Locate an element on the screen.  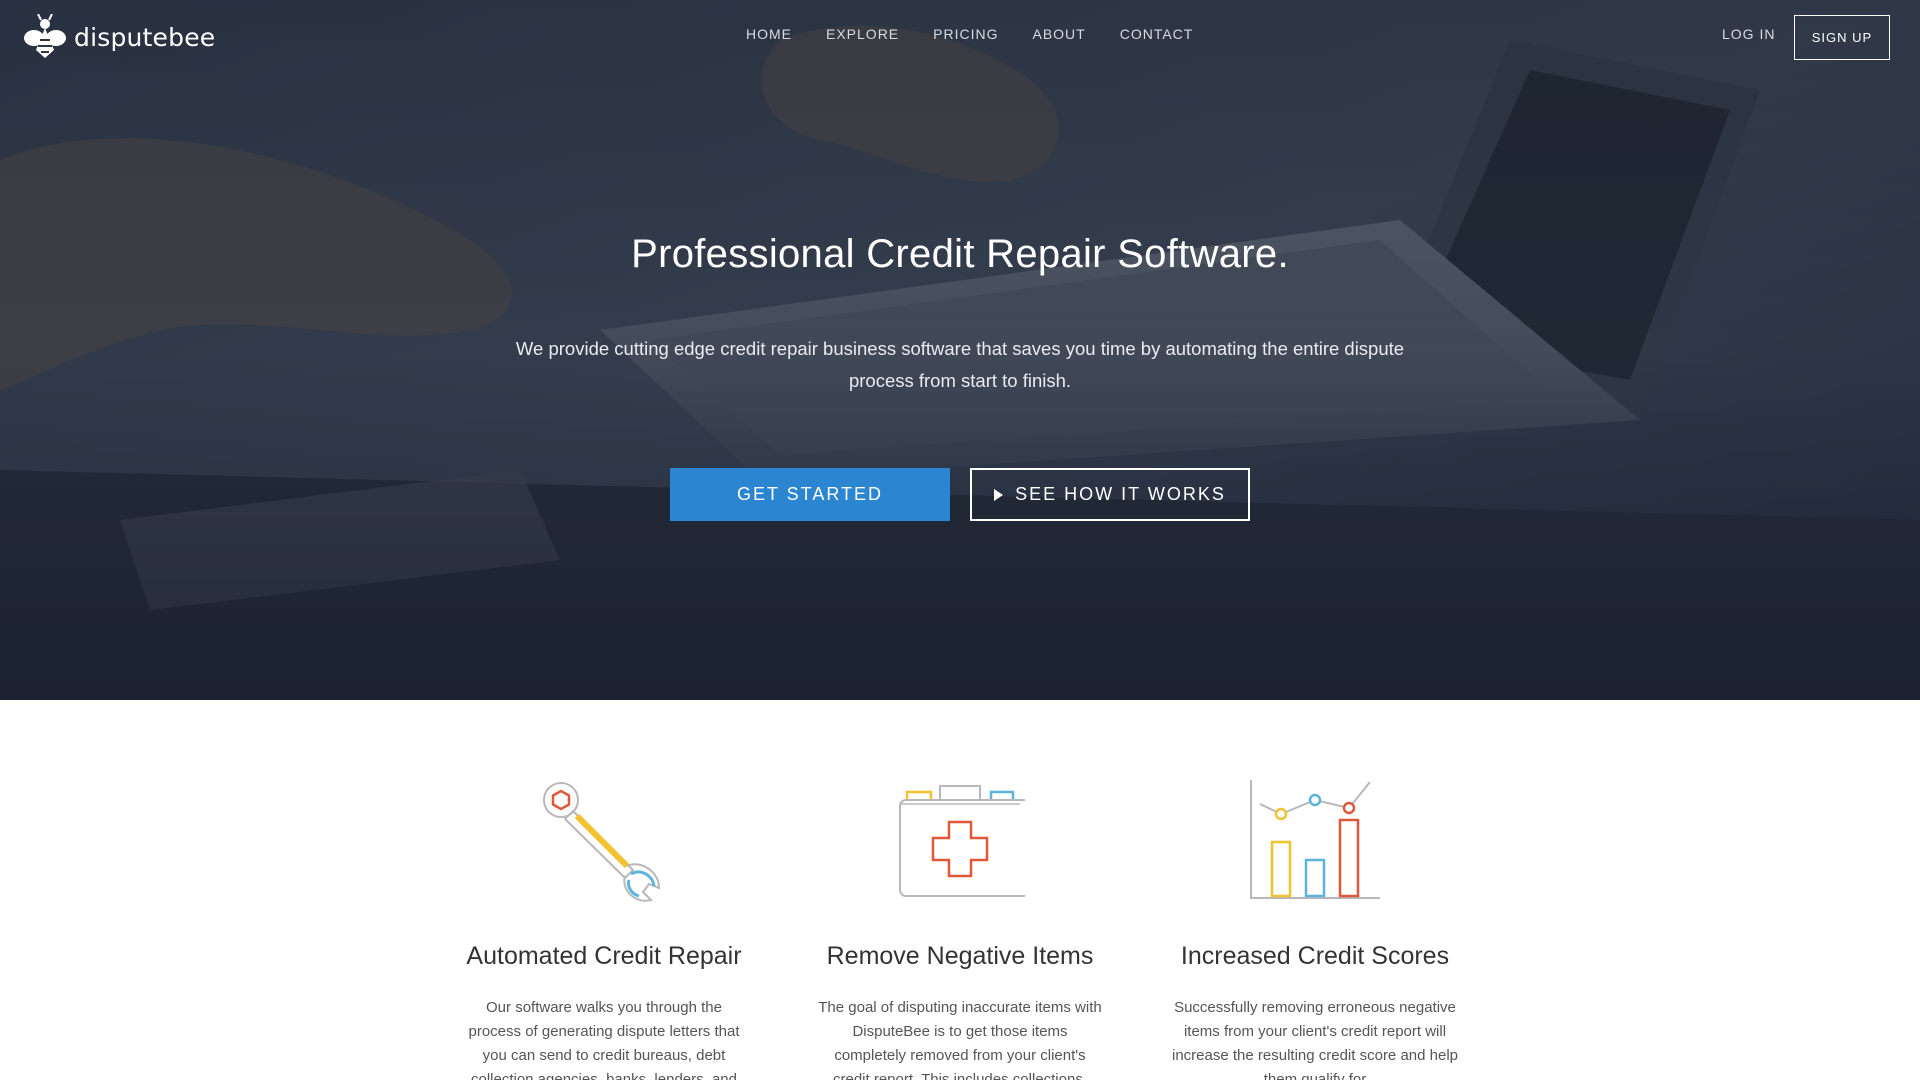
nav-link-contact: CONTACT is located at coordinates (1157, 34).